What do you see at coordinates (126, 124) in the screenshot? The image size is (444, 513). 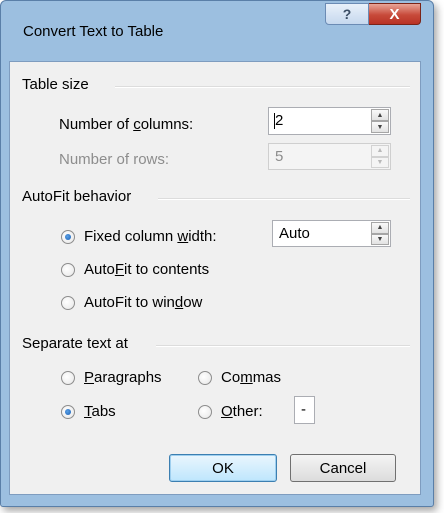 I see `columns-label: Number of columns:` at bounding box center [126, 124].